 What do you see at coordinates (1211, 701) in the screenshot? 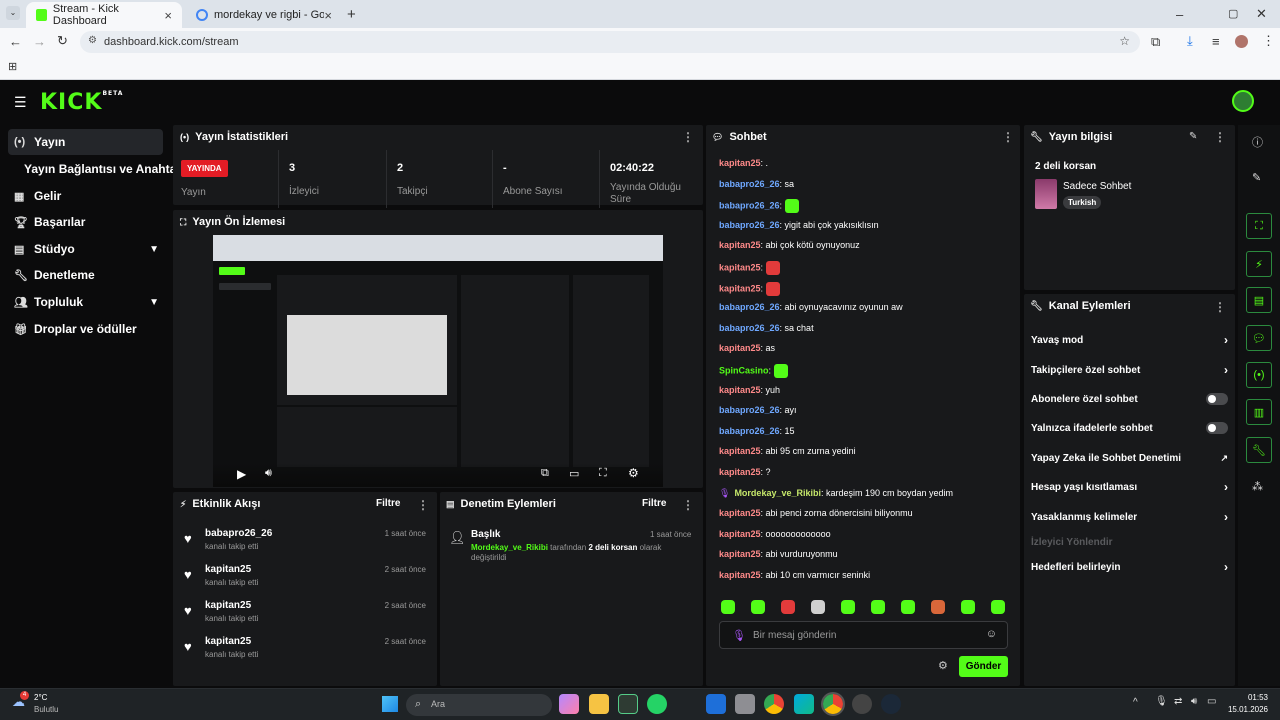
I see `battery-icon: ▭` at bounding box center [1211, 701].